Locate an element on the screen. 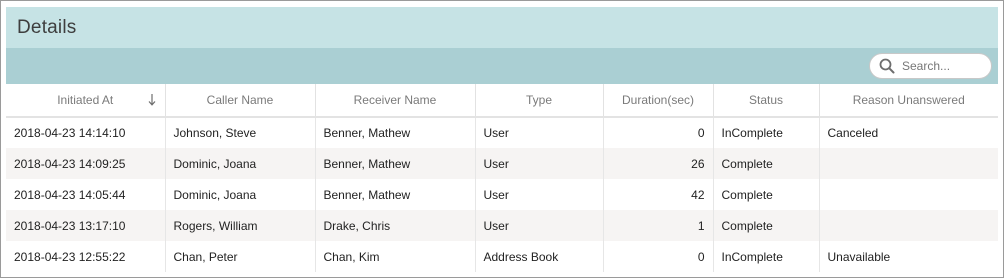 The height and width of the screenshot is (278, 1004). cell-initiated-at: 2018-04-23 14:09:25 is located at coordinates (86, 163).